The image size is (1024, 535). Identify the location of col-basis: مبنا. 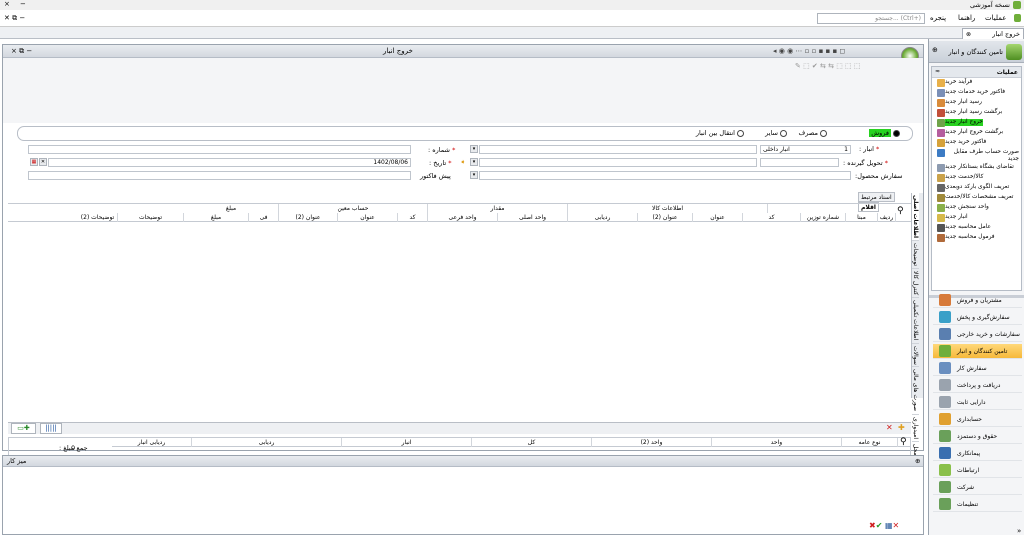
(862, 217).